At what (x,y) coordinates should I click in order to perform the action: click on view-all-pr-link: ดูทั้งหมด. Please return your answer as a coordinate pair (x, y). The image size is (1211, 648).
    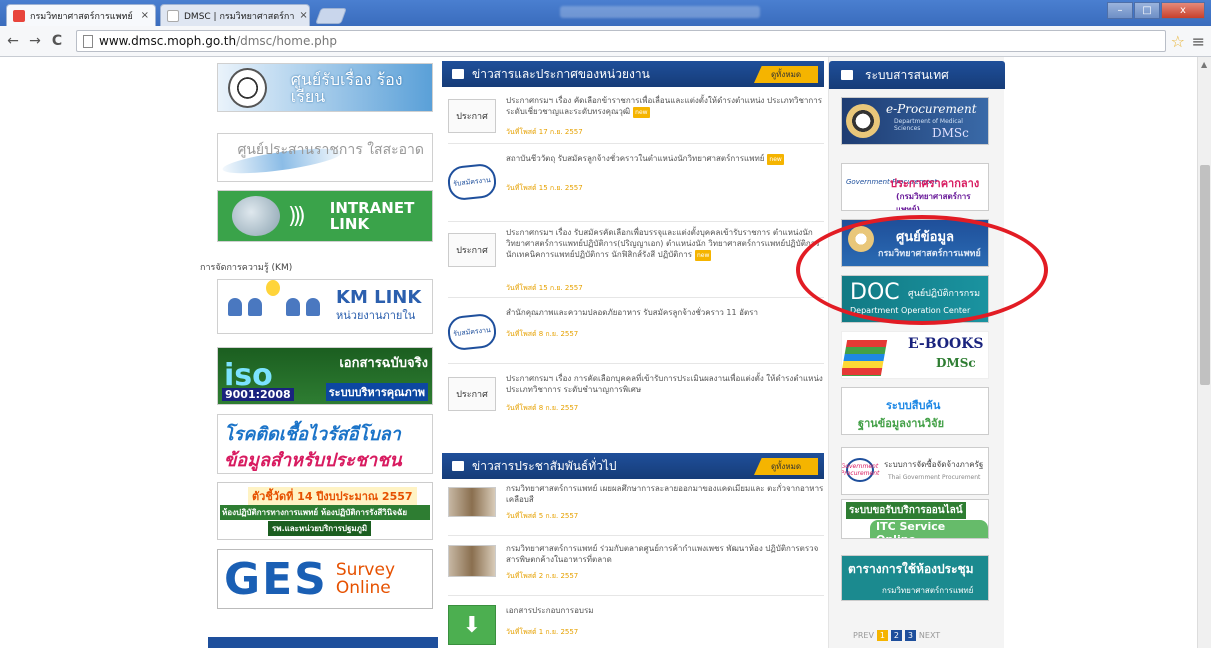
    Looking at the image, I should click on (786, 466).